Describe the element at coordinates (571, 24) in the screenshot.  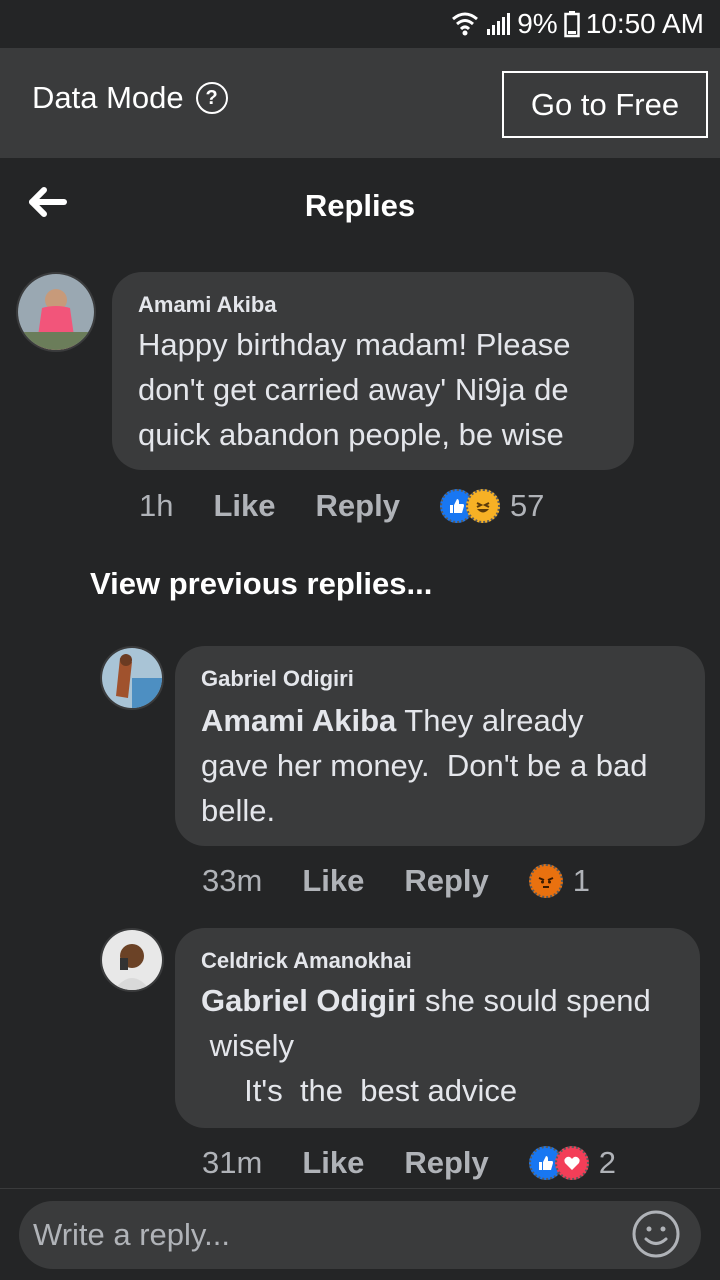
I see `battery-icon` at that location.